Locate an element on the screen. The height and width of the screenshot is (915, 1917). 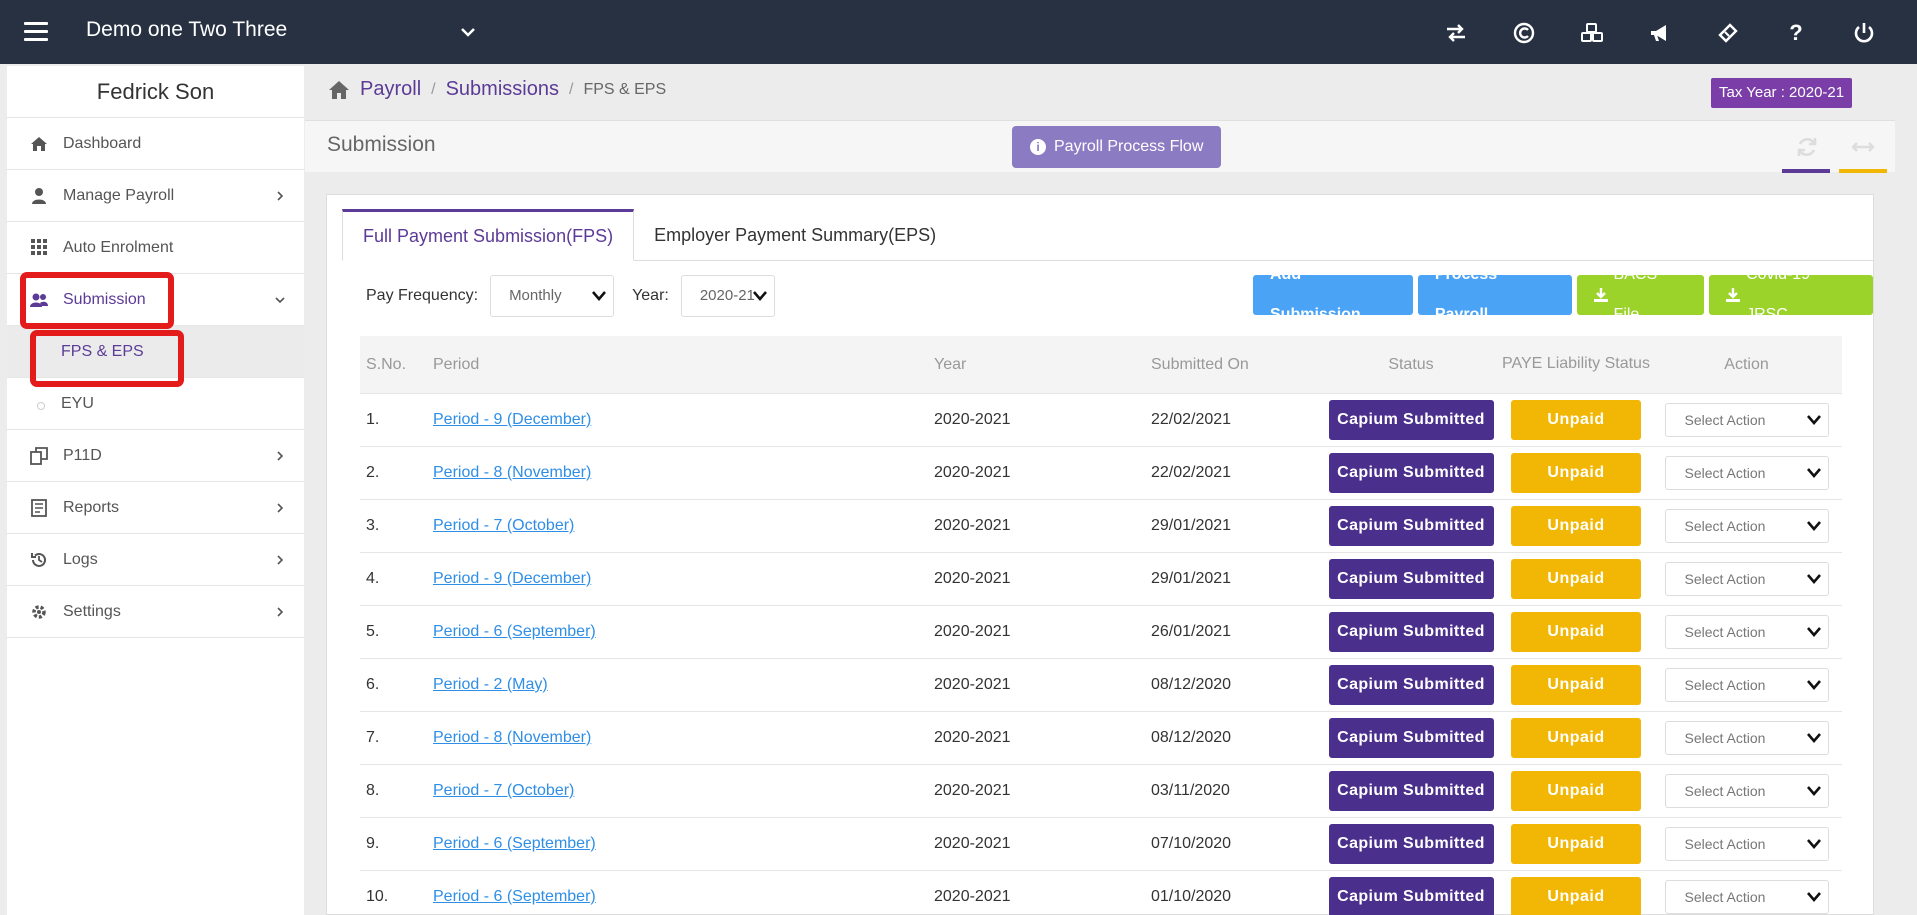
period-link: Period - 2 (May) is located at coordinates (490, 684).